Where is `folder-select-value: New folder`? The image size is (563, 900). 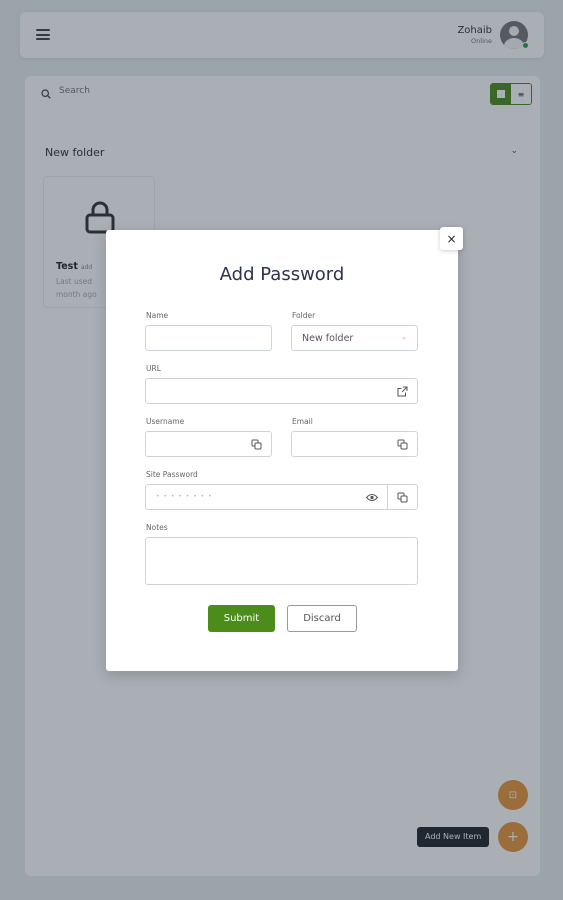
folder-select-value: New folder is located at coordinates (328, 338).